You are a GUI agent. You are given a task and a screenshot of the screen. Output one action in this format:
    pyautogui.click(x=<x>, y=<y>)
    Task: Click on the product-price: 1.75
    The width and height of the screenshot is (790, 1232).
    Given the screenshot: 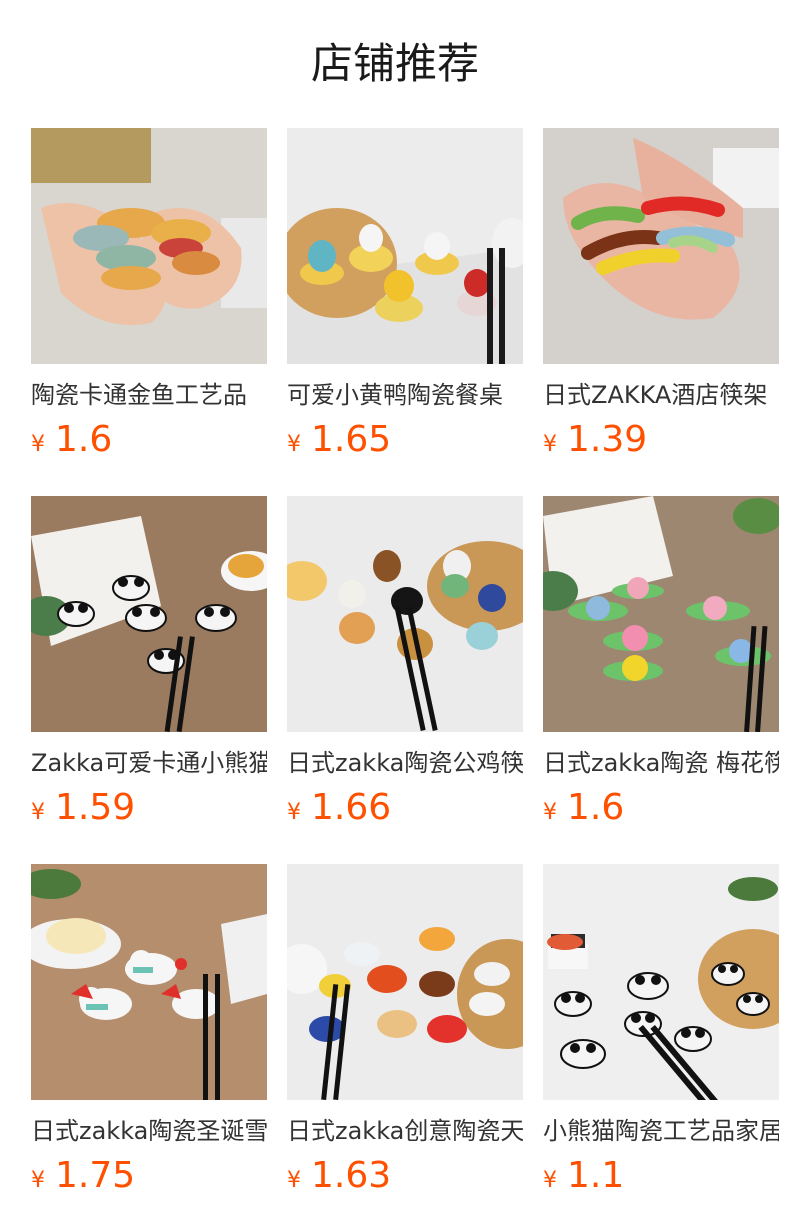 What is the action you would take?
    pyautogui.click(x=95, y=1175)
    